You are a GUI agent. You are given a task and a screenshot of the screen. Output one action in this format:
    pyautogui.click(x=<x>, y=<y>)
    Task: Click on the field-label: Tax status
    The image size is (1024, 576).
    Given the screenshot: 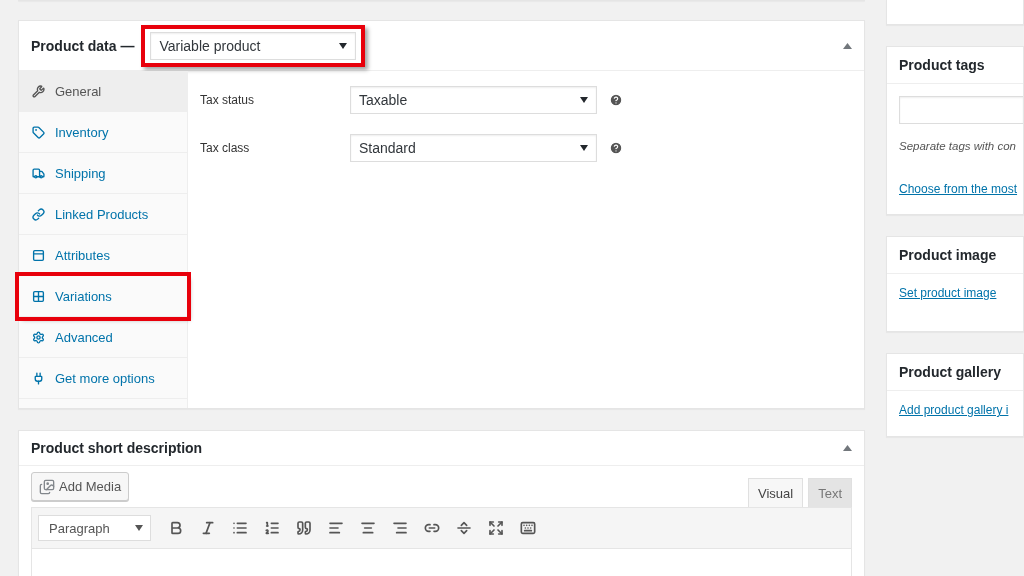 What is the action you would take?
    pyautogui.click(x=228, y=100)
    